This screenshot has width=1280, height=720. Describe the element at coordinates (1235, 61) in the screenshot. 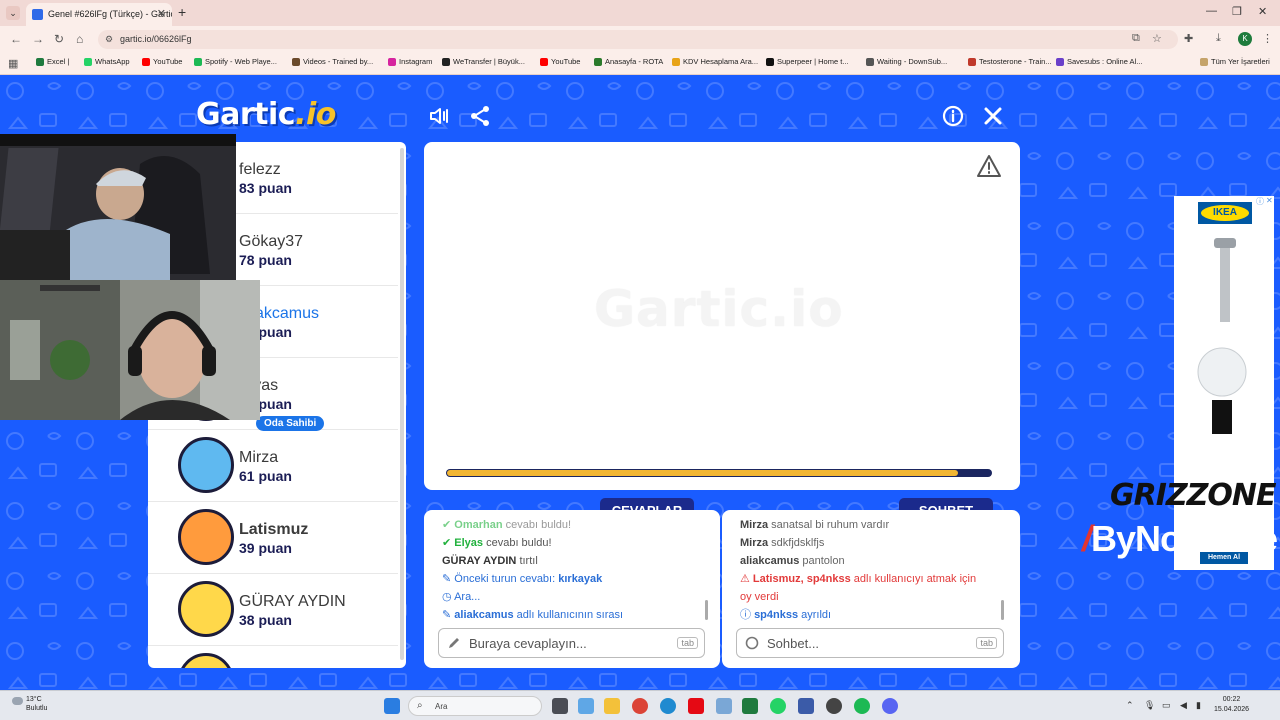

I see `all-bookmarks-folder: Tüm Yer İşaretleri` at that location.